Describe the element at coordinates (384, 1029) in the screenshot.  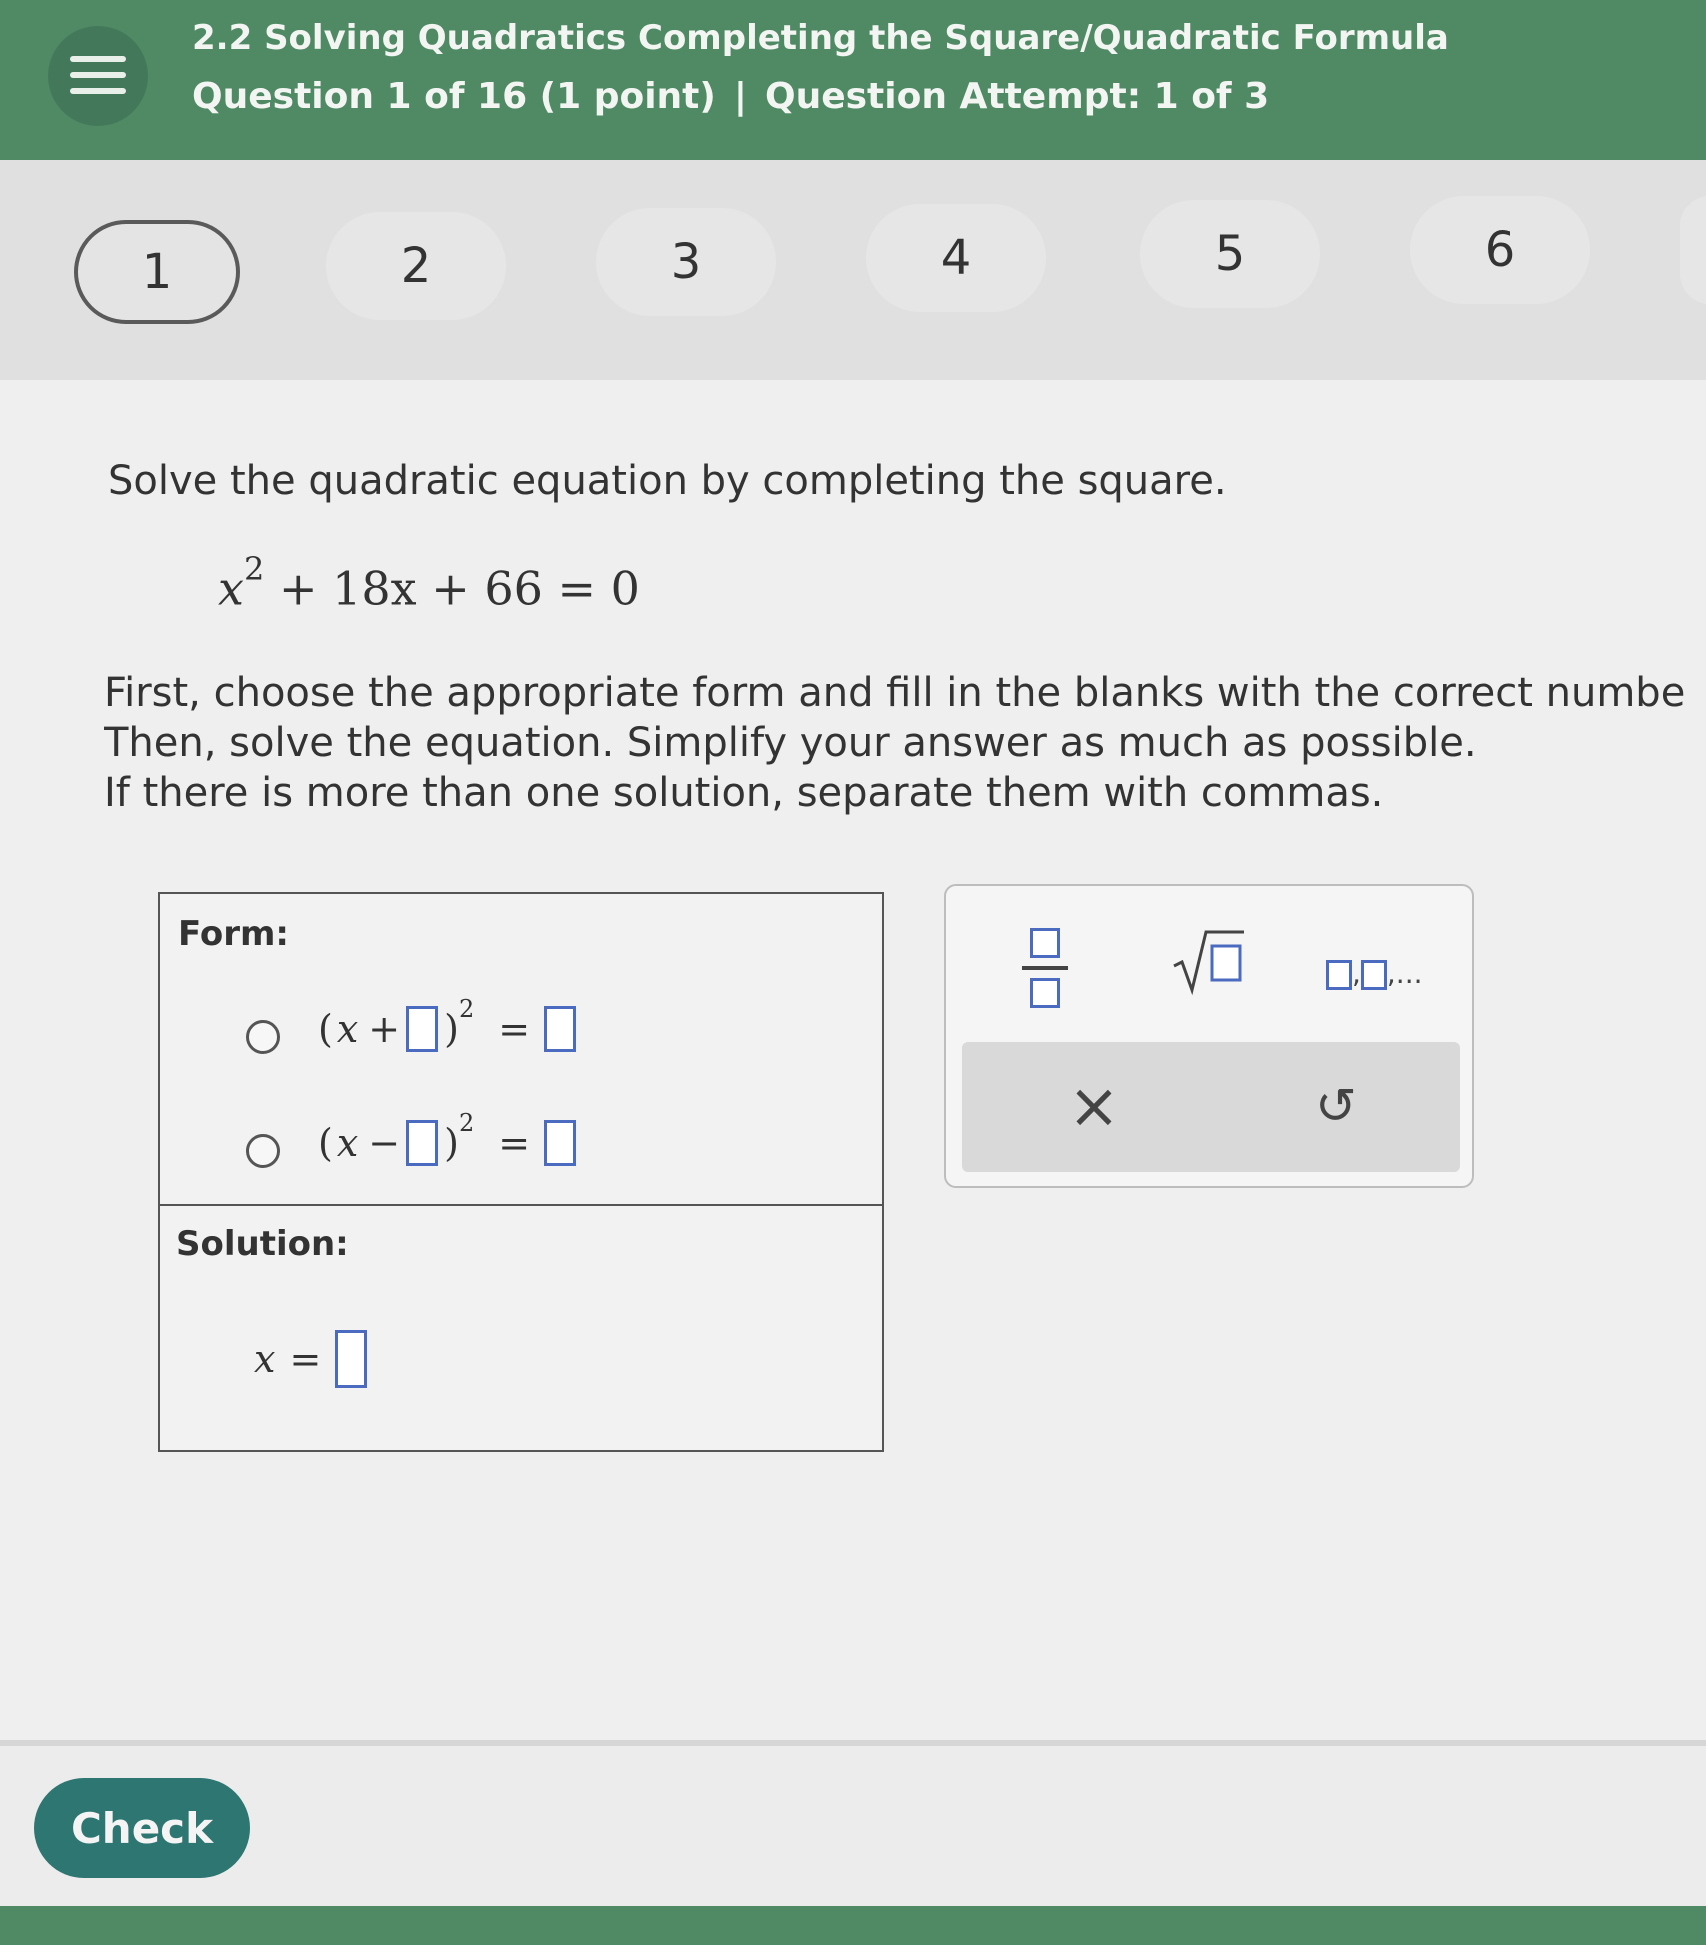
I see `plus-sign: +` at that location.